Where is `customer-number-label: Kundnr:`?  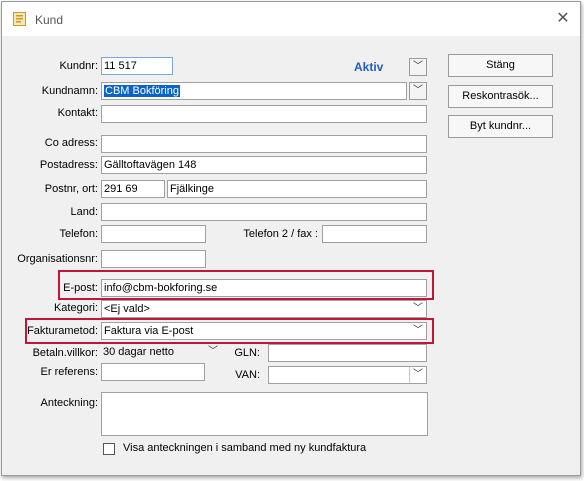 customer-number-label: Kundnr: is located at coordinates (78, 66).